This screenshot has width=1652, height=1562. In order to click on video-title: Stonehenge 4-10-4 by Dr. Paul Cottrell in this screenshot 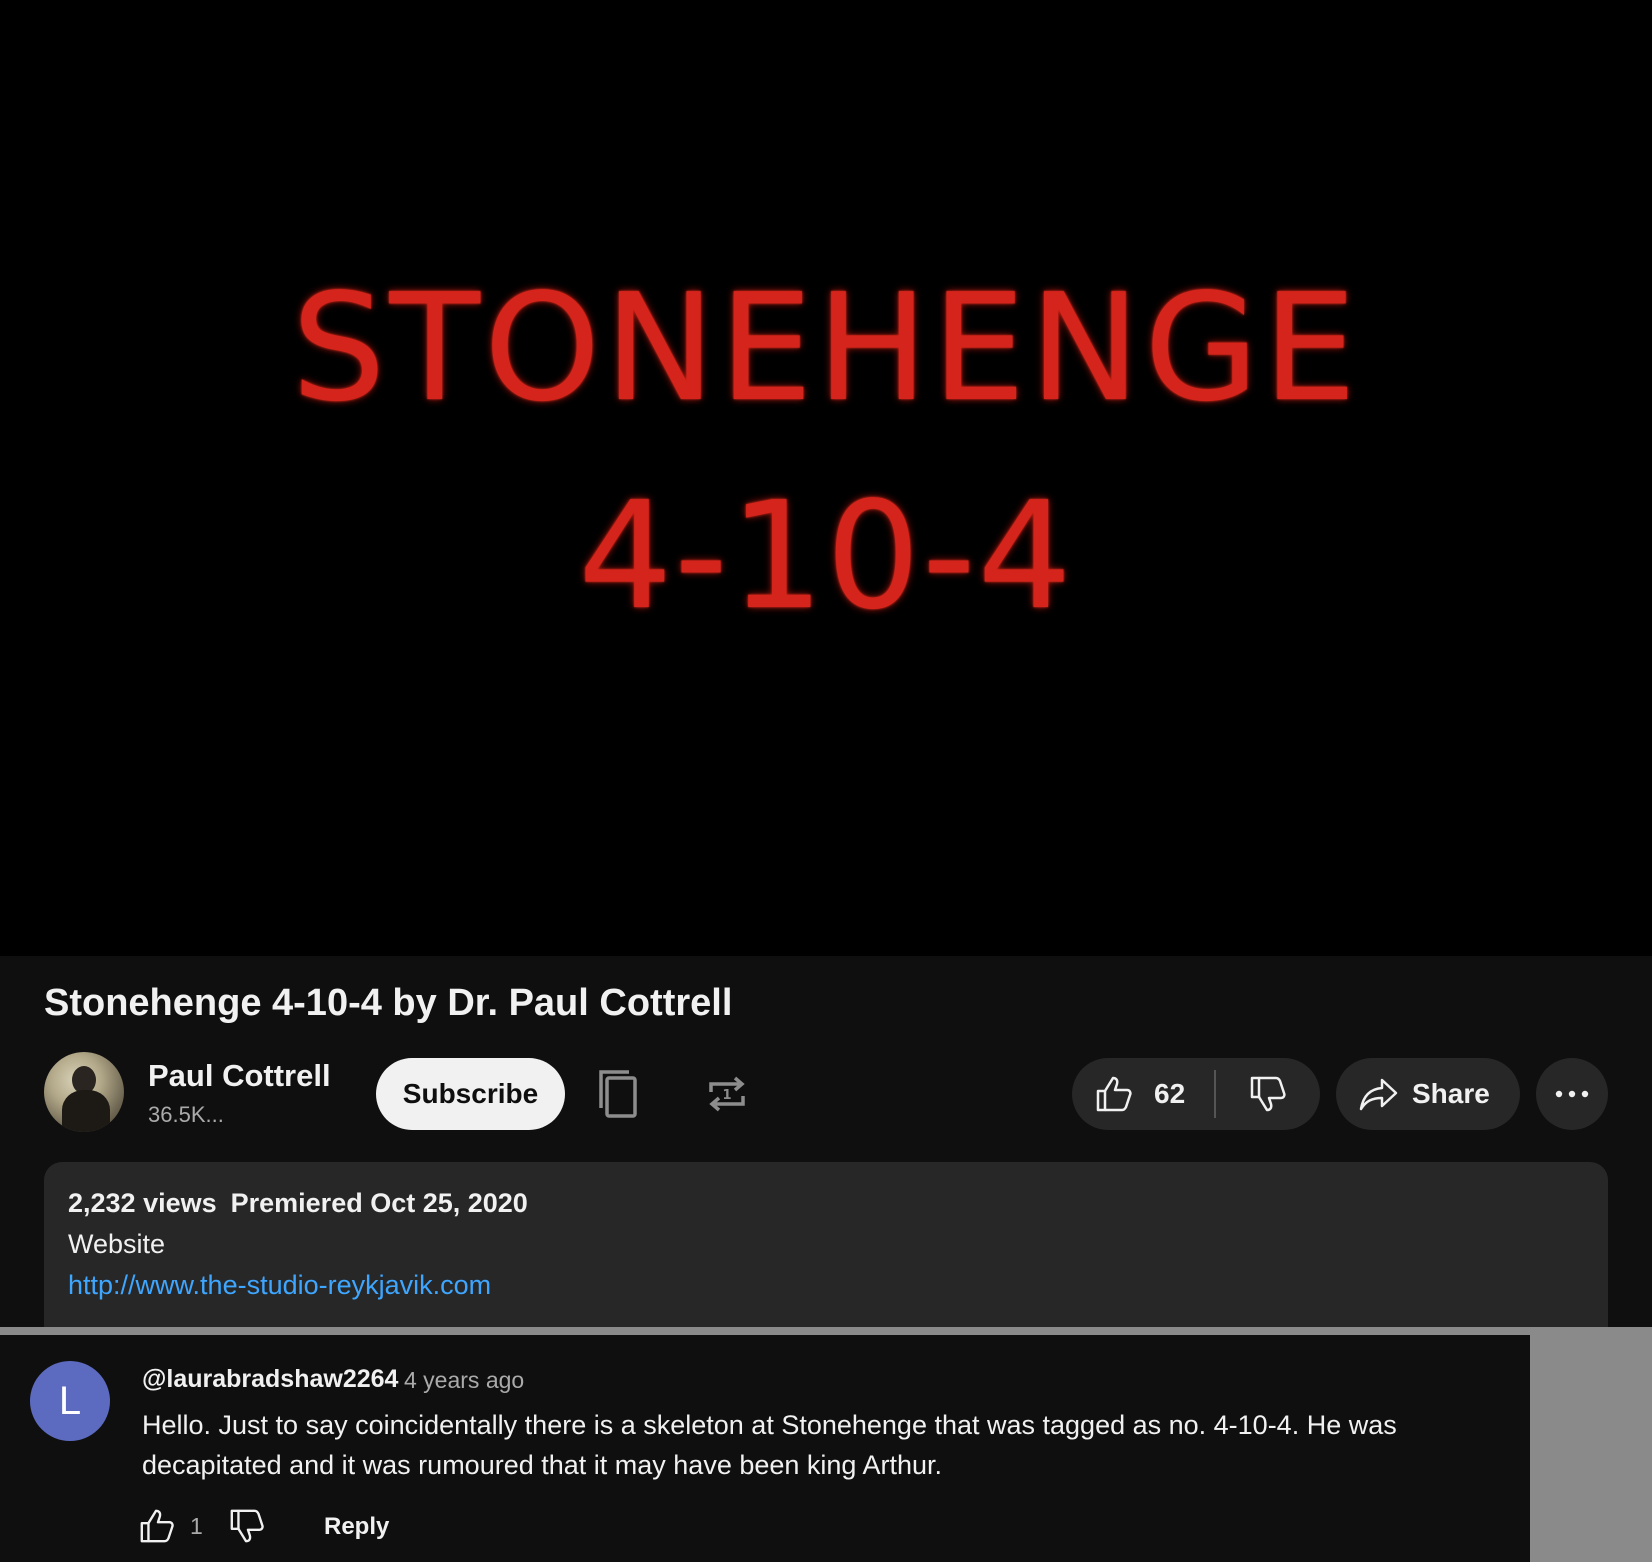, I will do `click(388, 1003)`.